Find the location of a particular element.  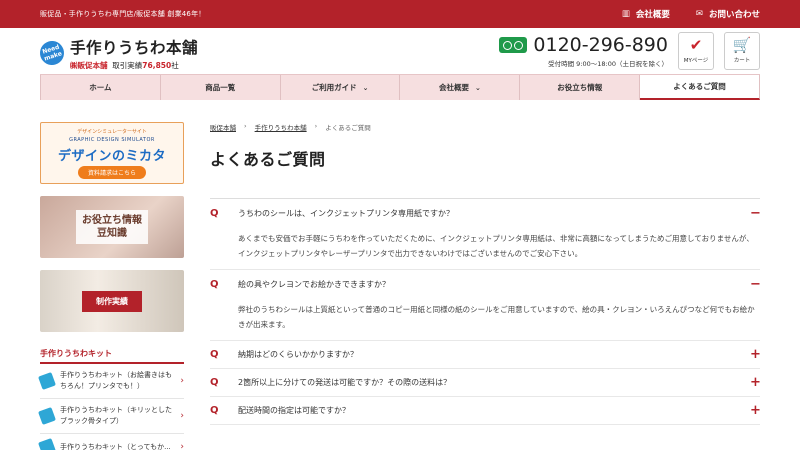

banner-works: 制作実績 is located at coordinates (112, 301).